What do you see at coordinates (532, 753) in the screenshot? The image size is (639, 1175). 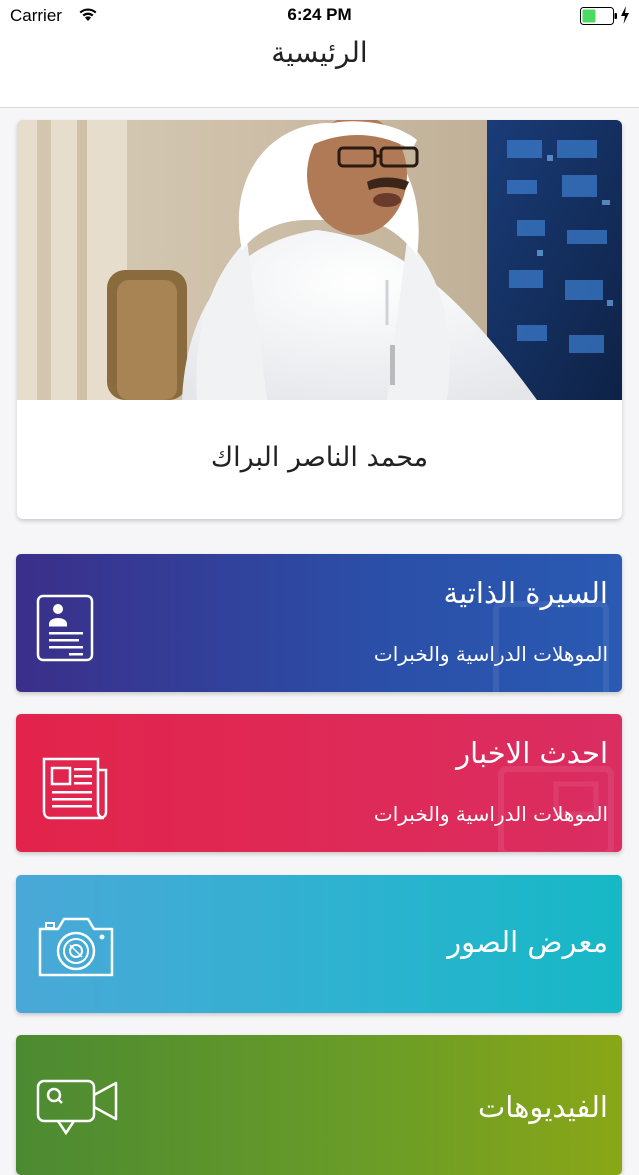 I see `menu-card-title: احدث الاخبار` at bounding box center [532, 753].